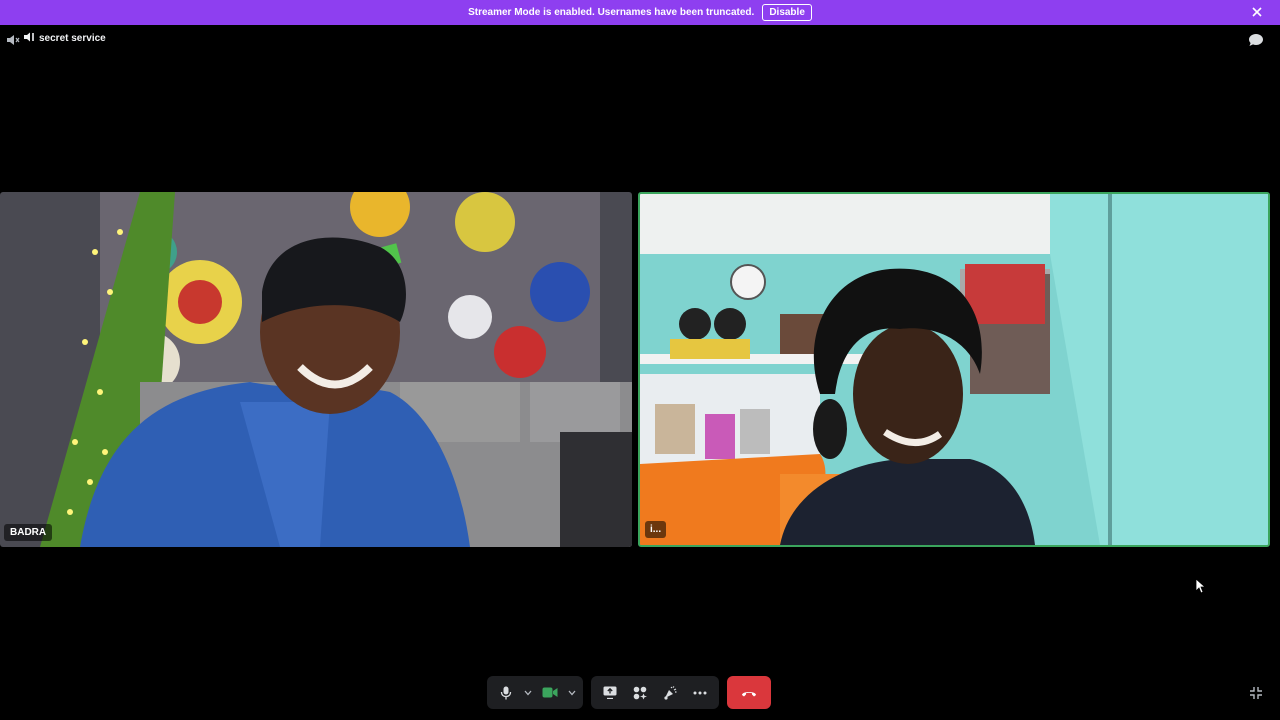 This screenshot has height=720, width=1280. I want to click on participant-name-tag: BADRA, so click(28, 532).